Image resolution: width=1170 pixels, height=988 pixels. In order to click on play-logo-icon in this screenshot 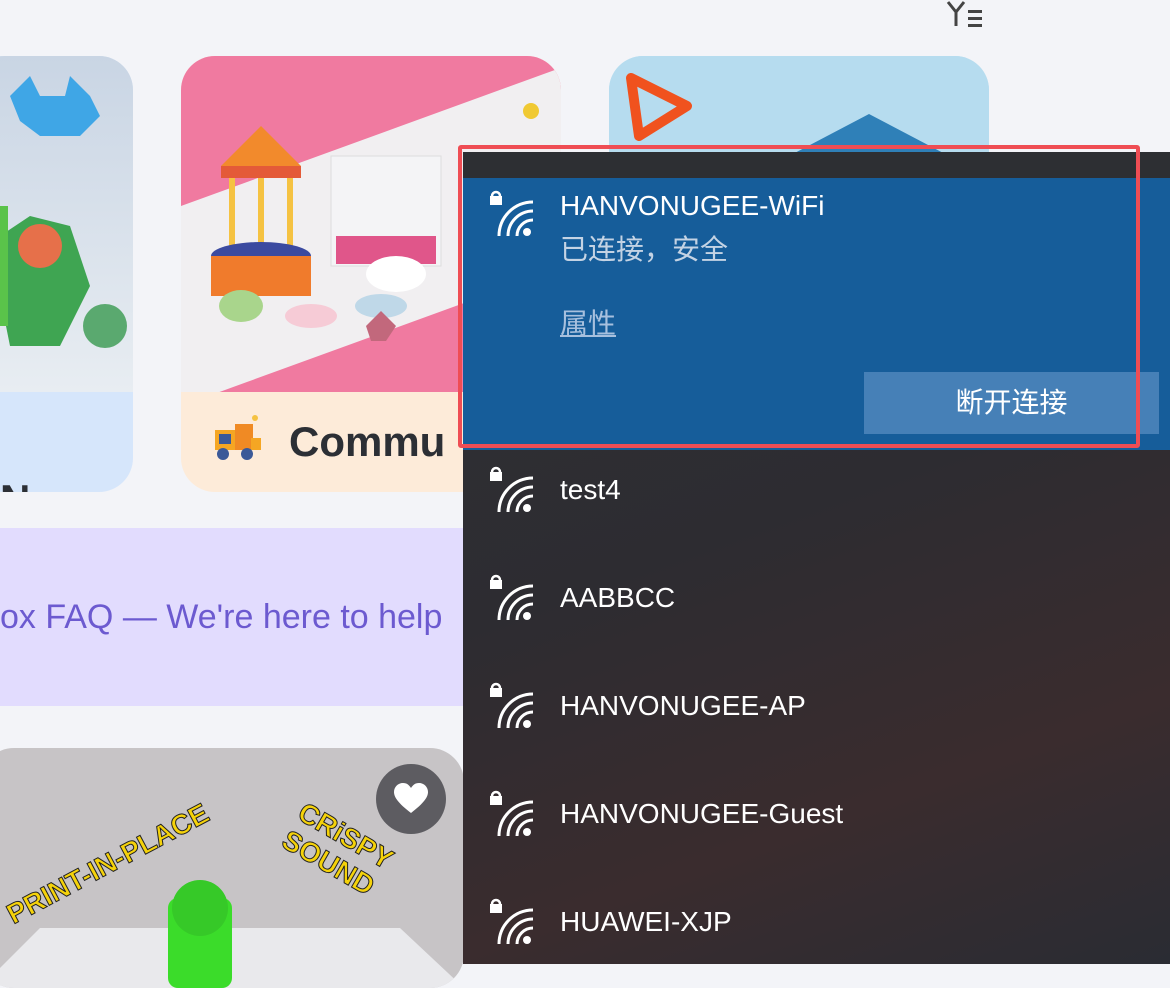, I will do `click(659, 107)`.